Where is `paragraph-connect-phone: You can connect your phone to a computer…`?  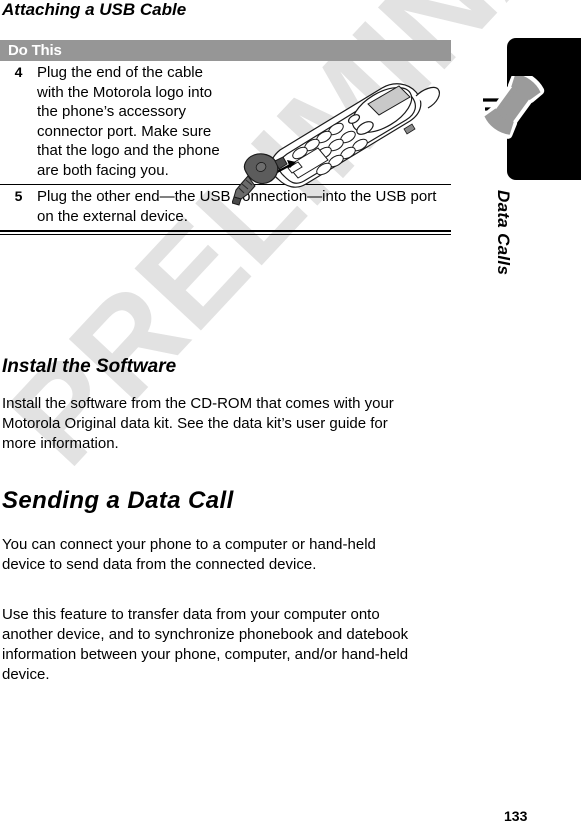 paragraph-connect-phone: You can connect your phone to a computer… is located at coordinates (189, 554).